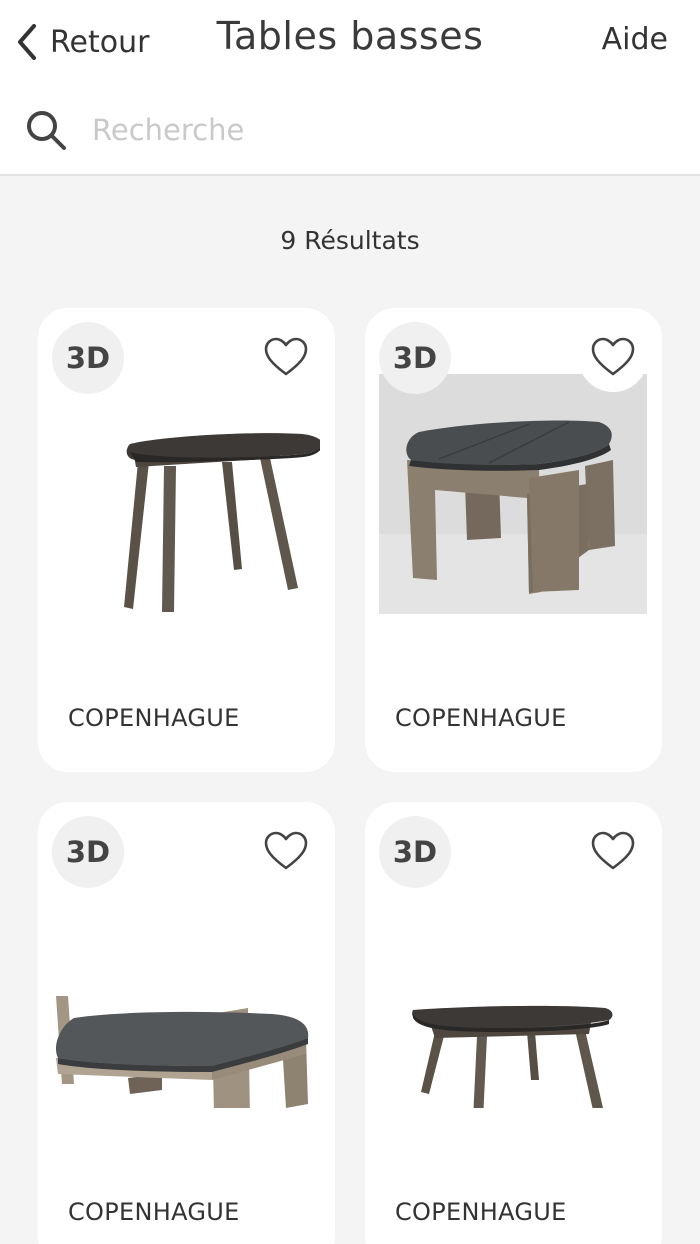 The width and height of the screenshot is (700, 1244). I want to click on search-icon, so click(46, 130).